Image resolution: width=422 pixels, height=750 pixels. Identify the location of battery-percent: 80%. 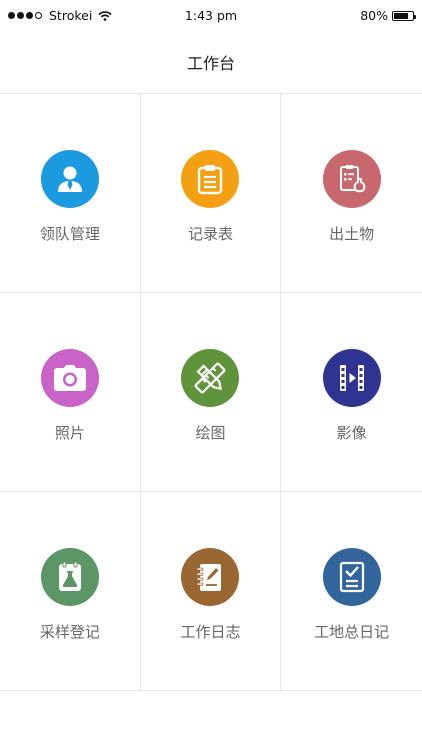
(374, 15).